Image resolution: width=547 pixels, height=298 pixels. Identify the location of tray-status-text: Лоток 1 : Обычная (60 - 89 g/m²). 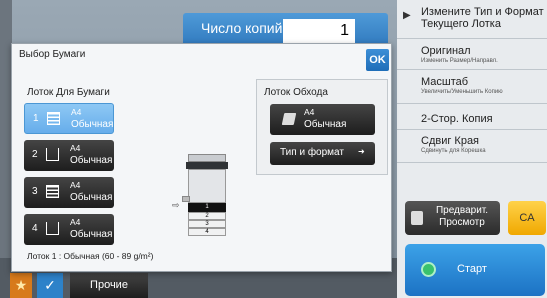
(90, 256).